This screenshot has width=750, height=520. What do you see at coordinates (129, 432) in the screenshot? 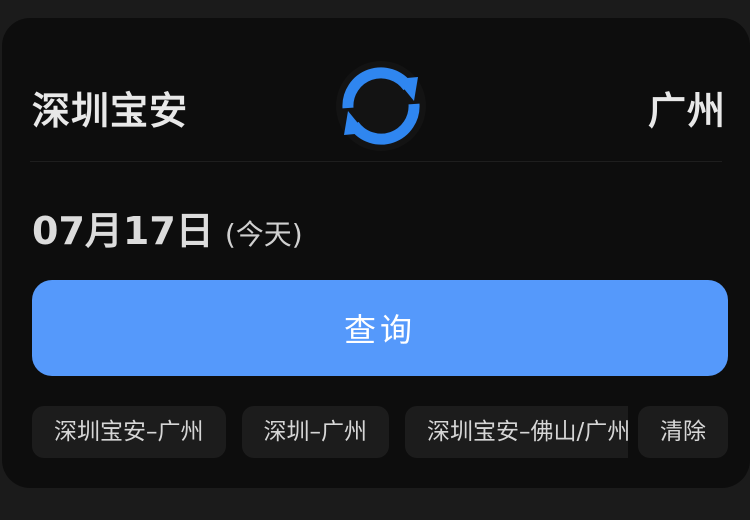
I see `history-chip: 深圳宝安–广州` at bounding box center [129, 432].